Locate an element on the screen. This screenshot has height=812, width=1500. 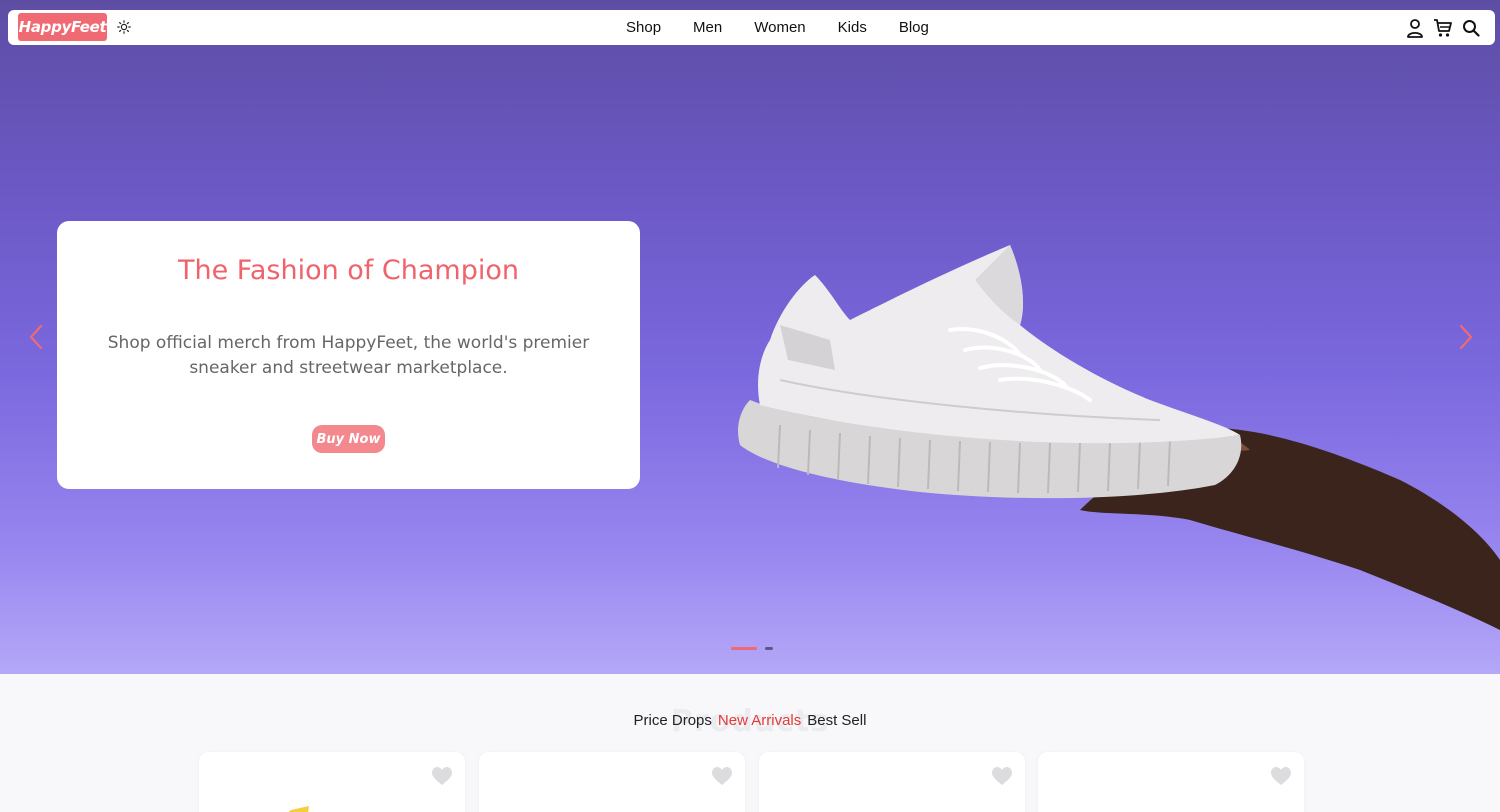
chevron-left-icon is located at coordinates (36, 337).